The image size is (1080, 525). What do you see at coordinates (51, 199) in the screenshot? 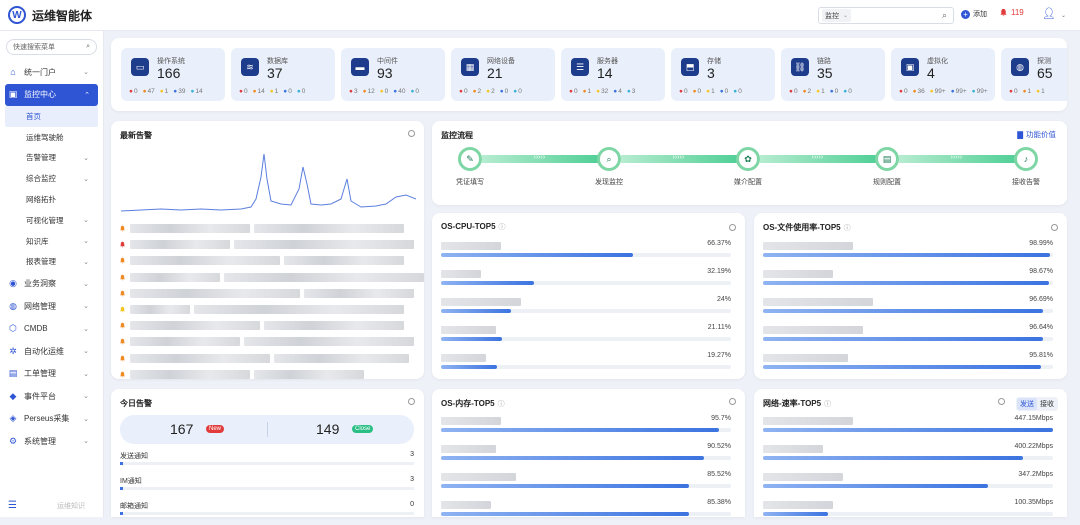
I see `sidebar-subitem: 网络拓扑` at bounding box center [51, 199].